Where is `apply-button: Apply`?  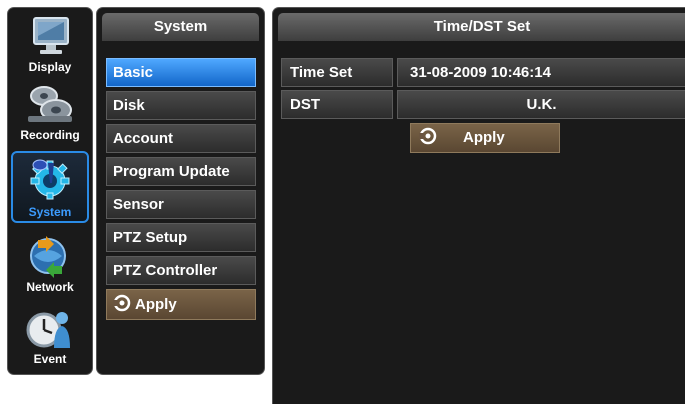
apply-button: Apply is located at coordinates (485, 138).